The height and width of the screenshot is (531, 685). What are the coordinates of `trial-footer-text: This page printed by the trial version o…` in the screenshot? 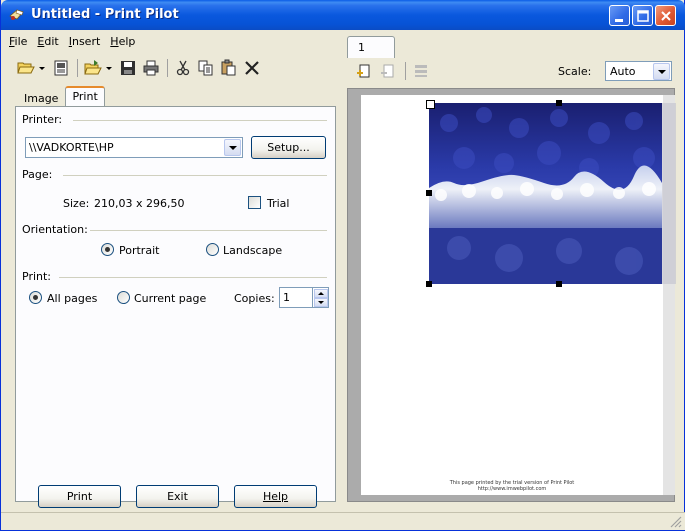 It's located at (512, 486).